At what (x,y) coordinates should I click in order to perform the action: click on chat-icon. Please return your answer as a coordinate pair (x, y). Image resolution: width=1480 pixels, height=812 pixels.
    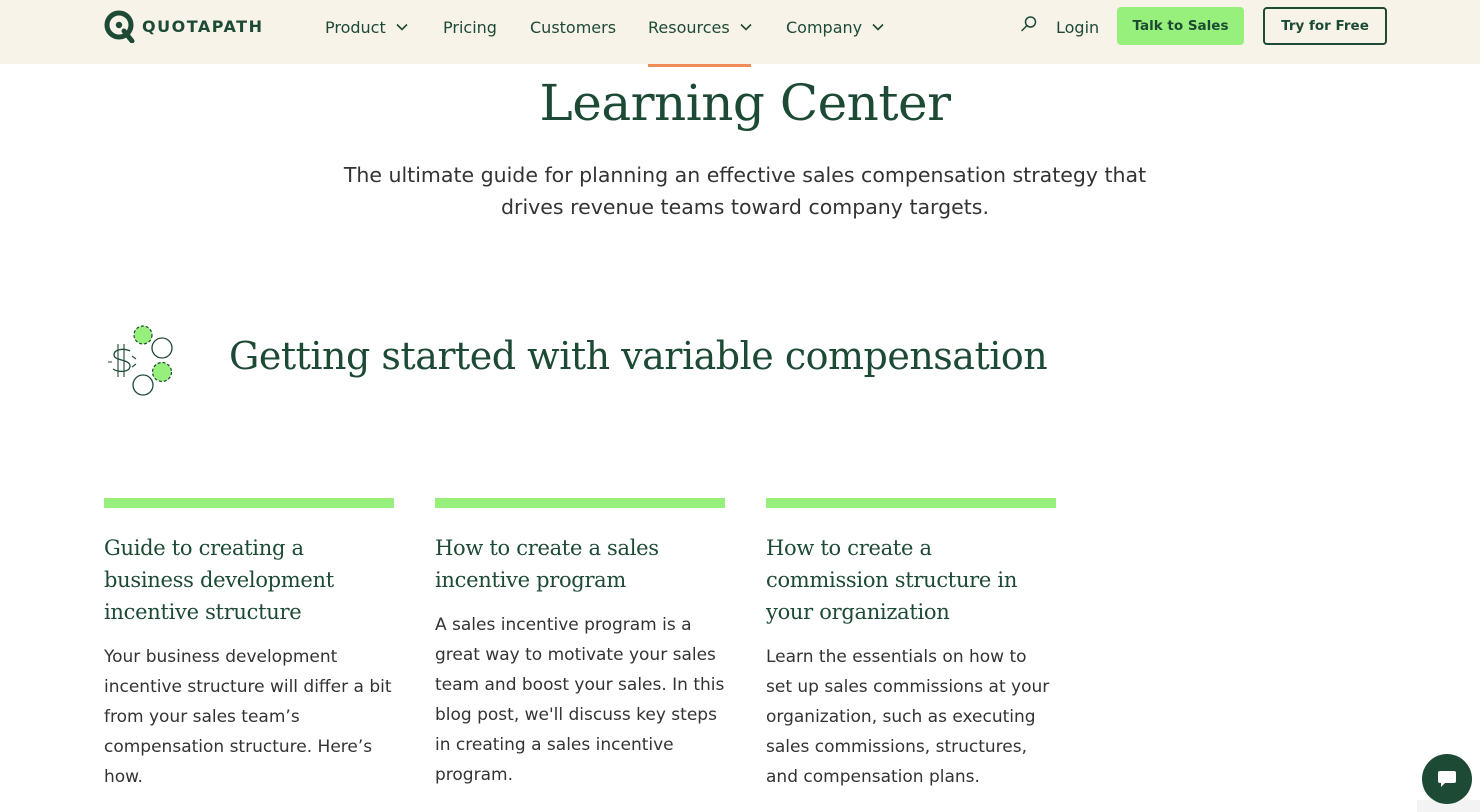
    Looking at the image, I should click on (1447, 779).